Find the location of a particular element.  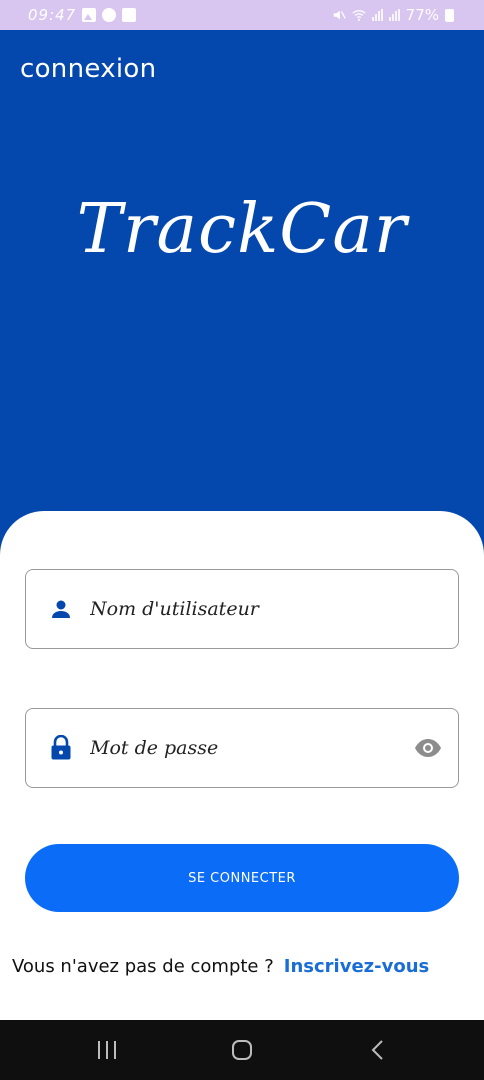

mute-icon is located at coordinates (339, 15).